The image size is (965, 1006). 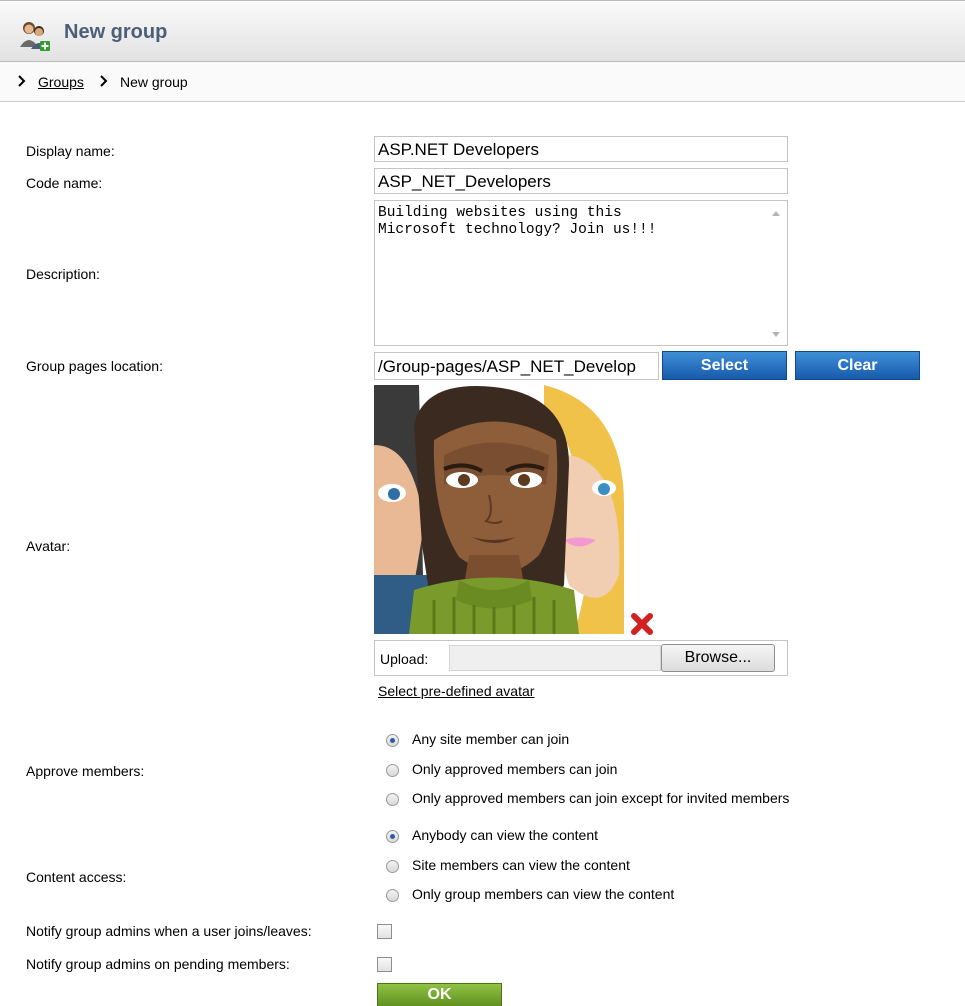 I want to click on upload-label: Upload:, so click(x=404, y=659).